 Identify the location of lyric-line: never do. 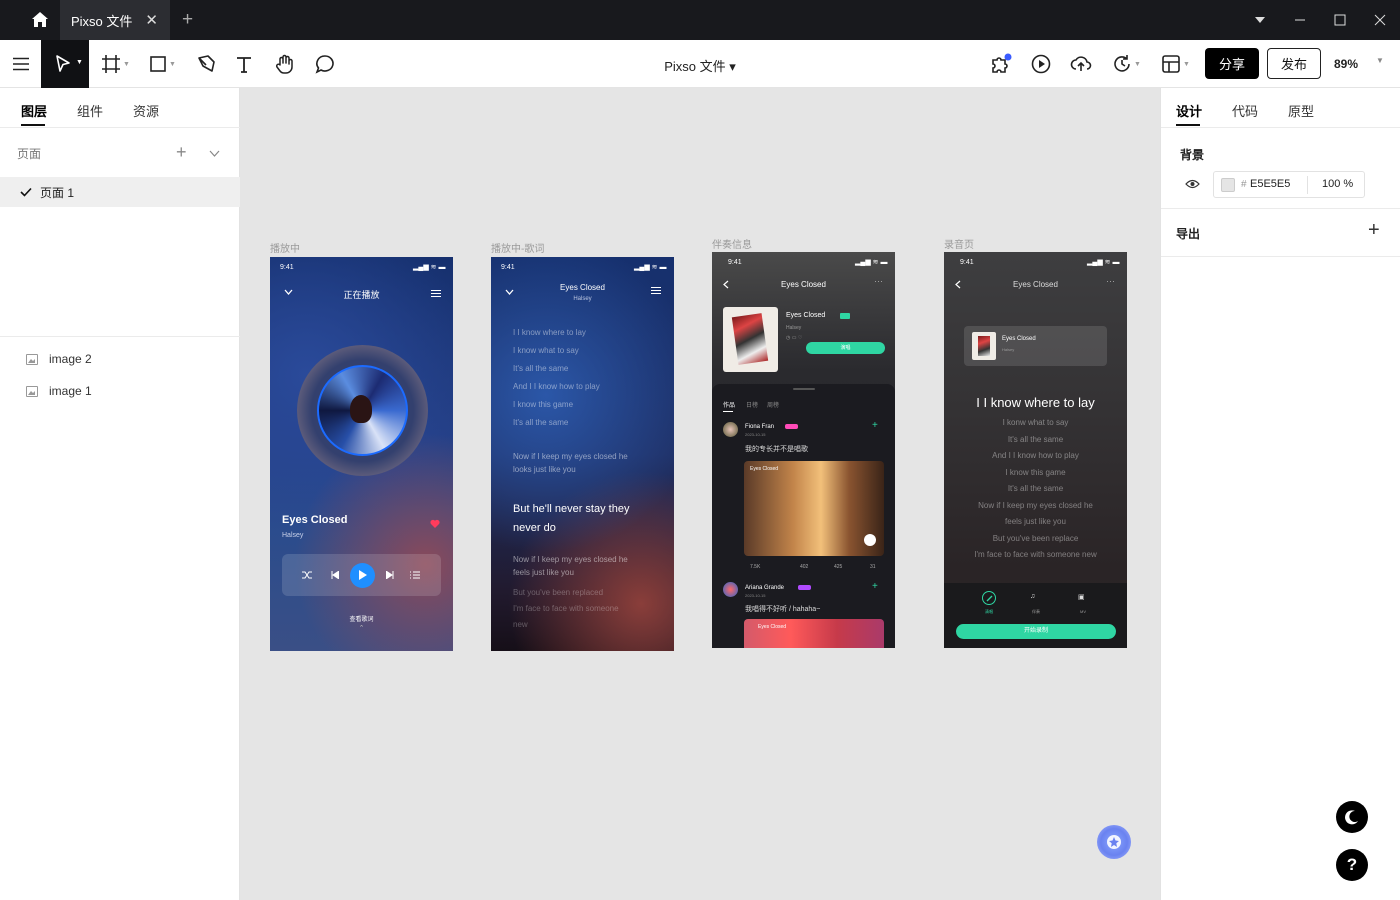
(534, 528).